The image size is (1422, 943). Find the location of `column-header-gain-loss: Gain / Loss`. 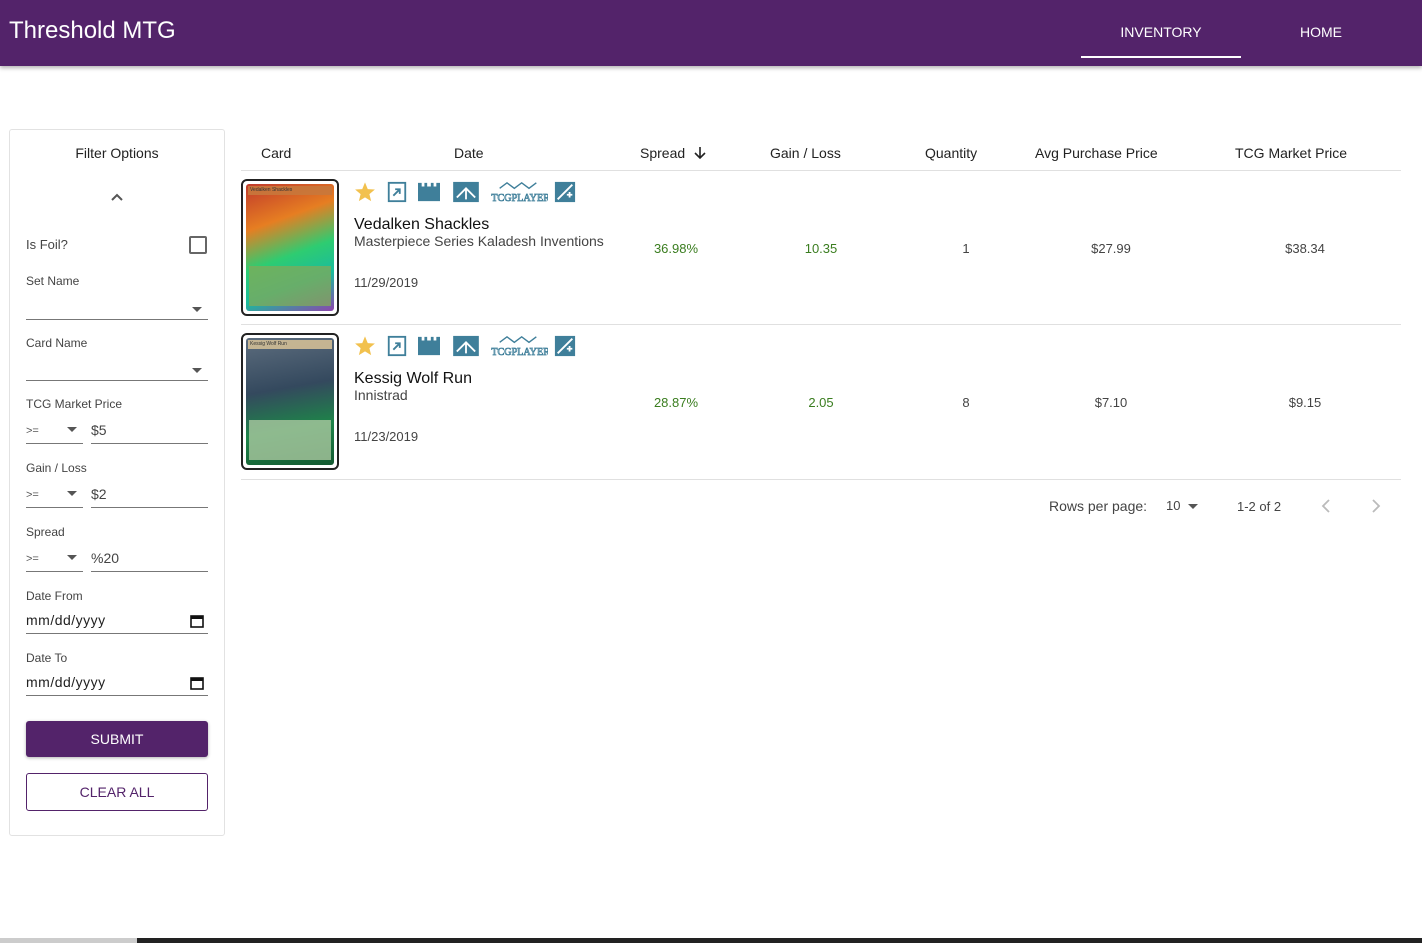

column-header-gain-loss: Gain / Loss is located at coordinates (805, 153).